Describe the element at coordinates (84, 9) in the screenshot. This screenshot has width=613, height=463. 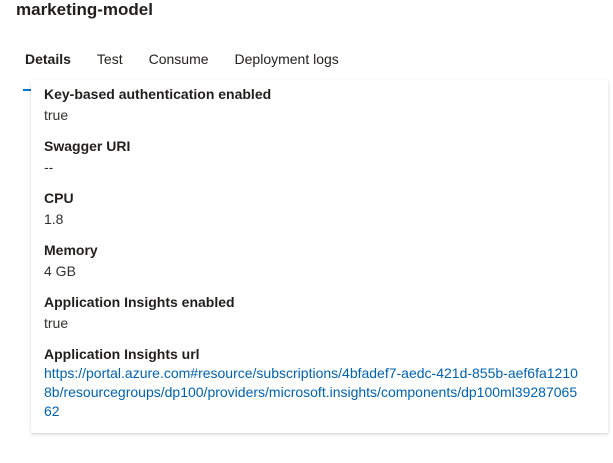
I see `page-title: marketing-model` at that location.